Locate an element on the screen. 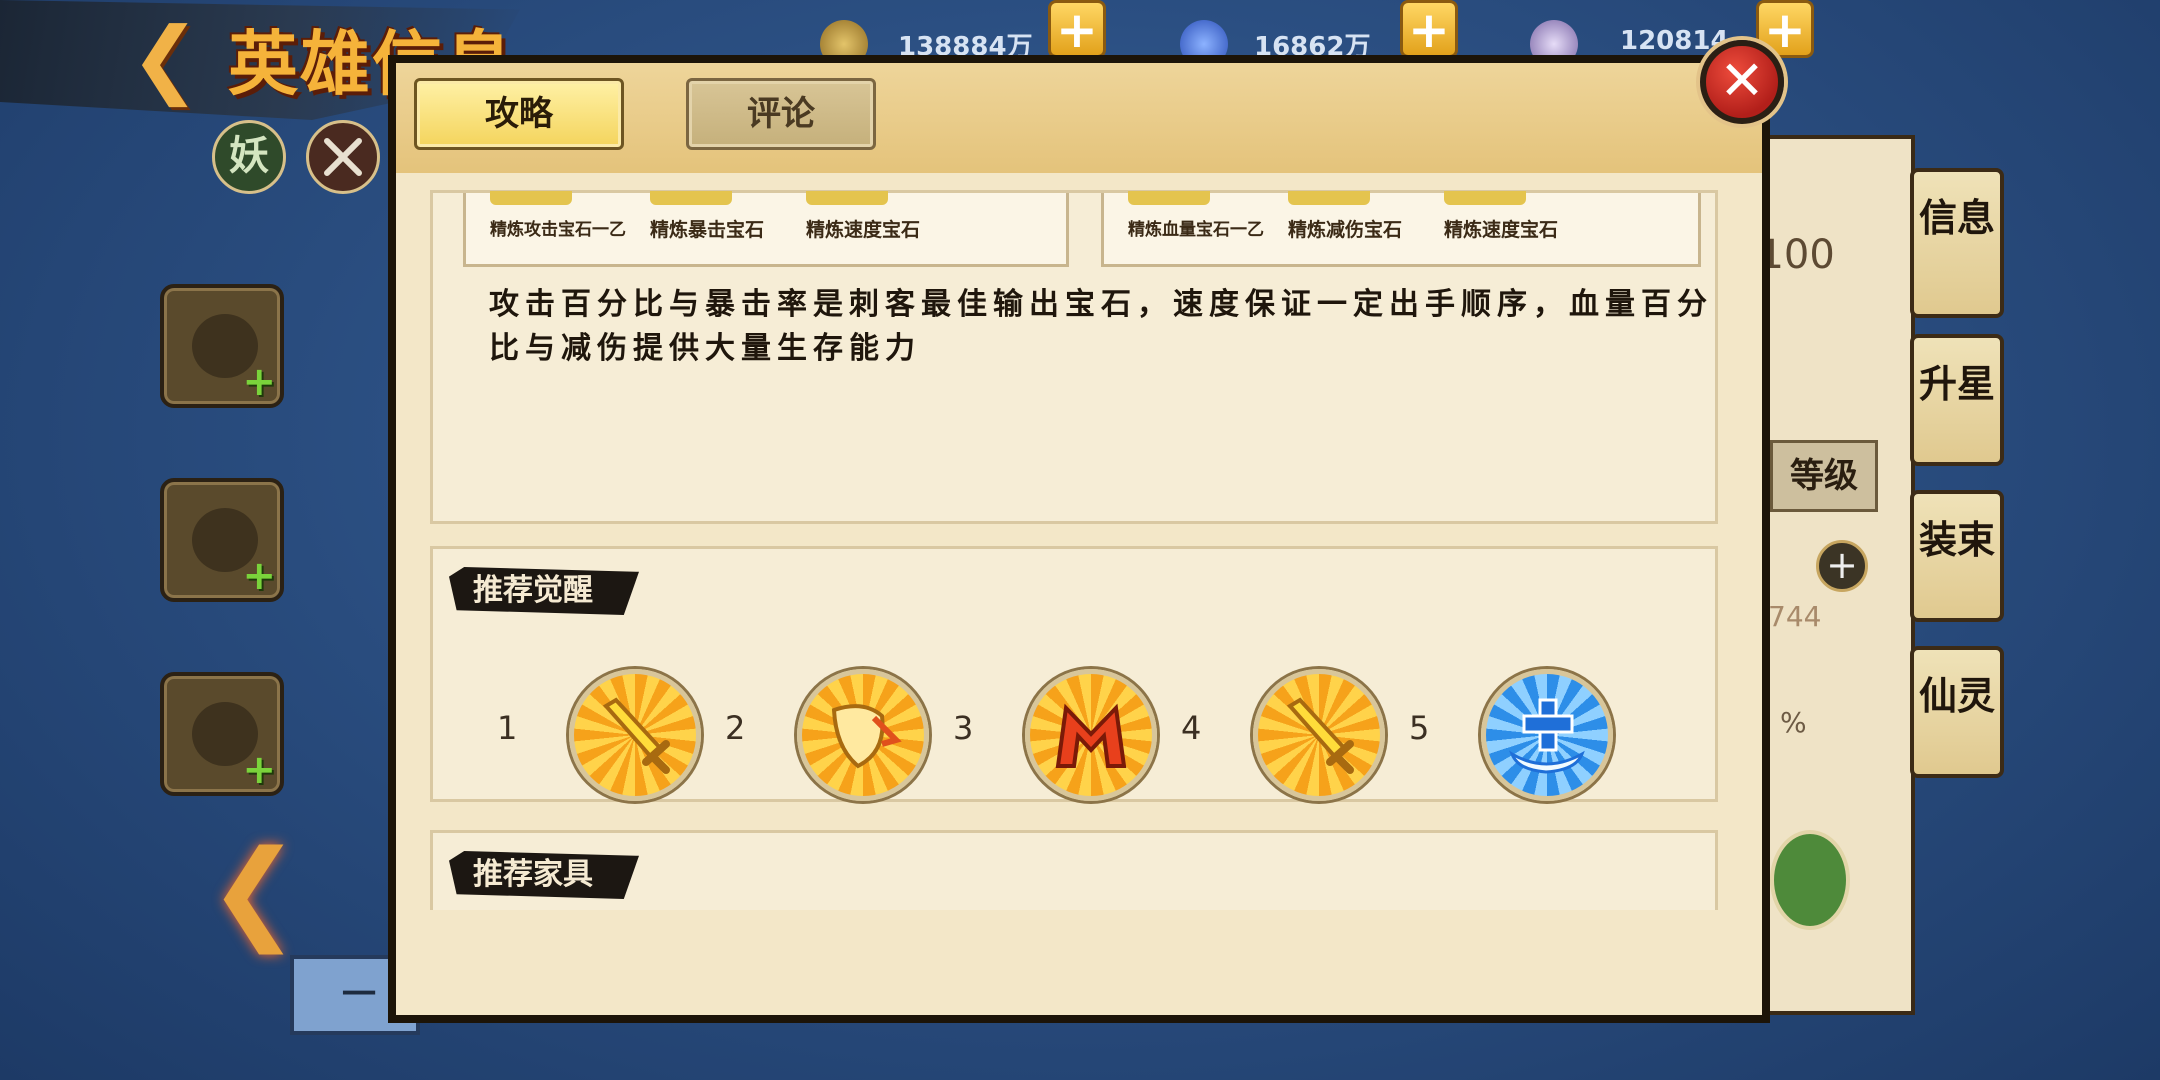 The height and width of the screenshot is (1080, 2160). gem-label: 精炼攻击宝石一乙 is located at coordinates (558, 230).